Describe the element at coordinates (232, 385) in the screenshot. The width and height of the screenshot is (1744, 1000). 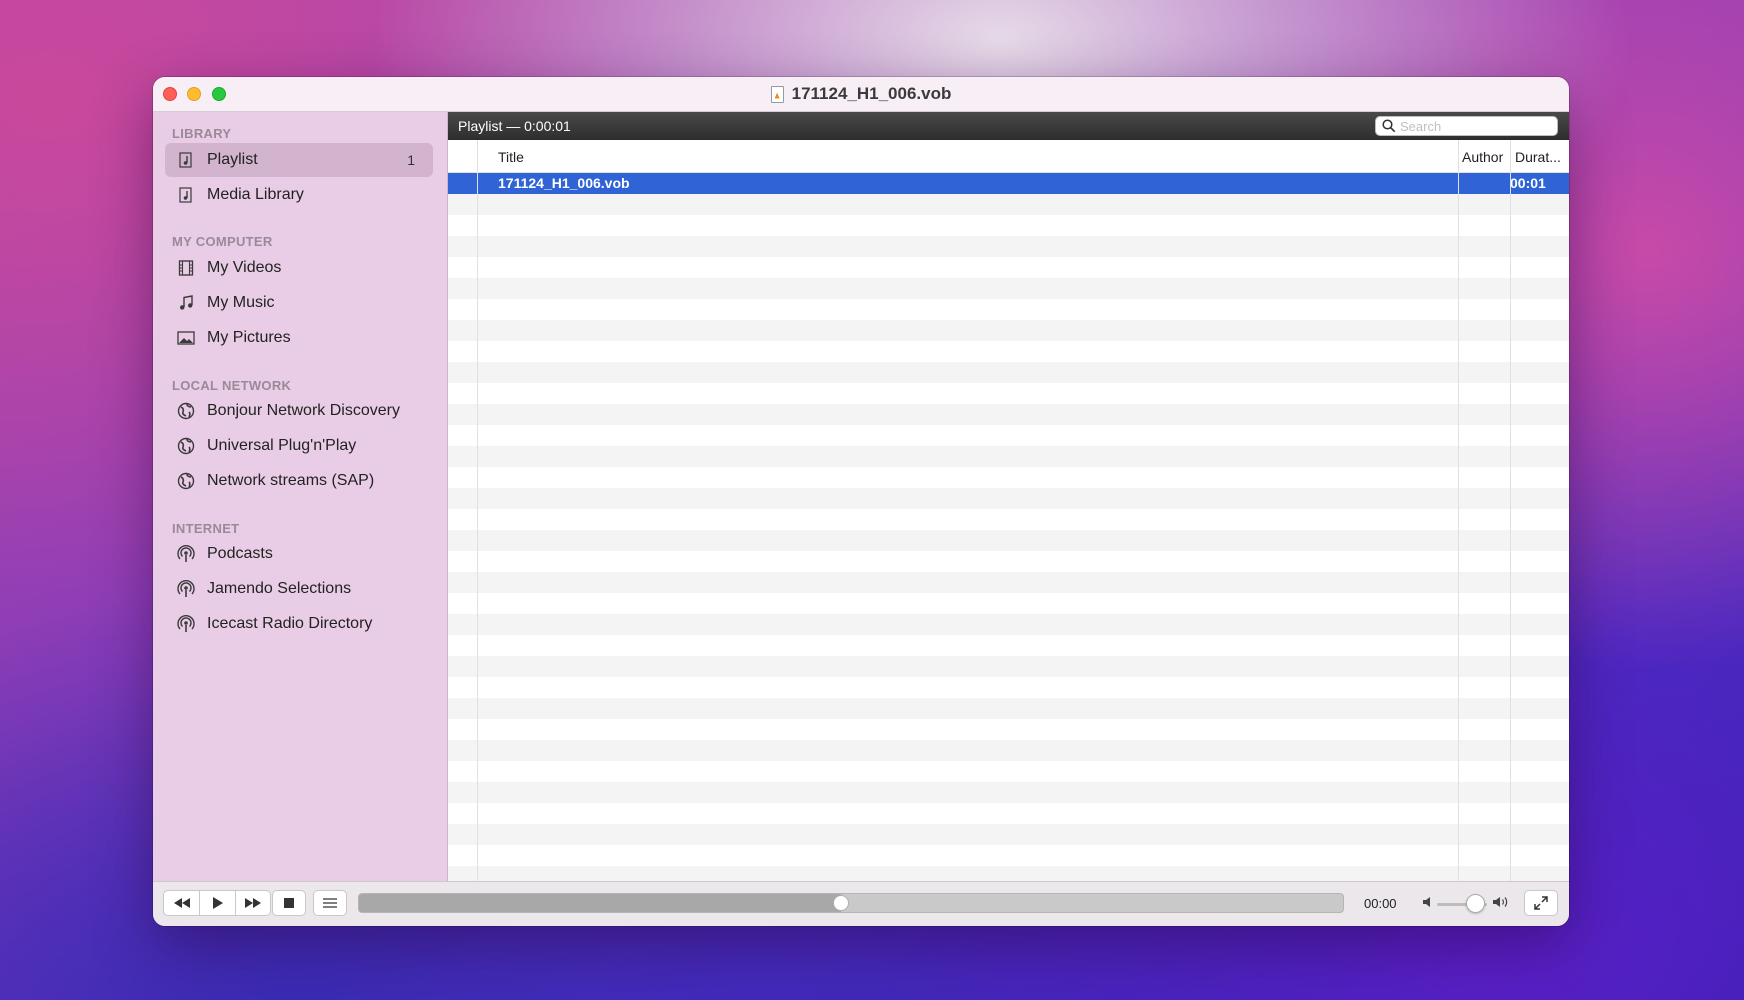
I see `section-header-local-network: LOCAL NETWORK` at that location.